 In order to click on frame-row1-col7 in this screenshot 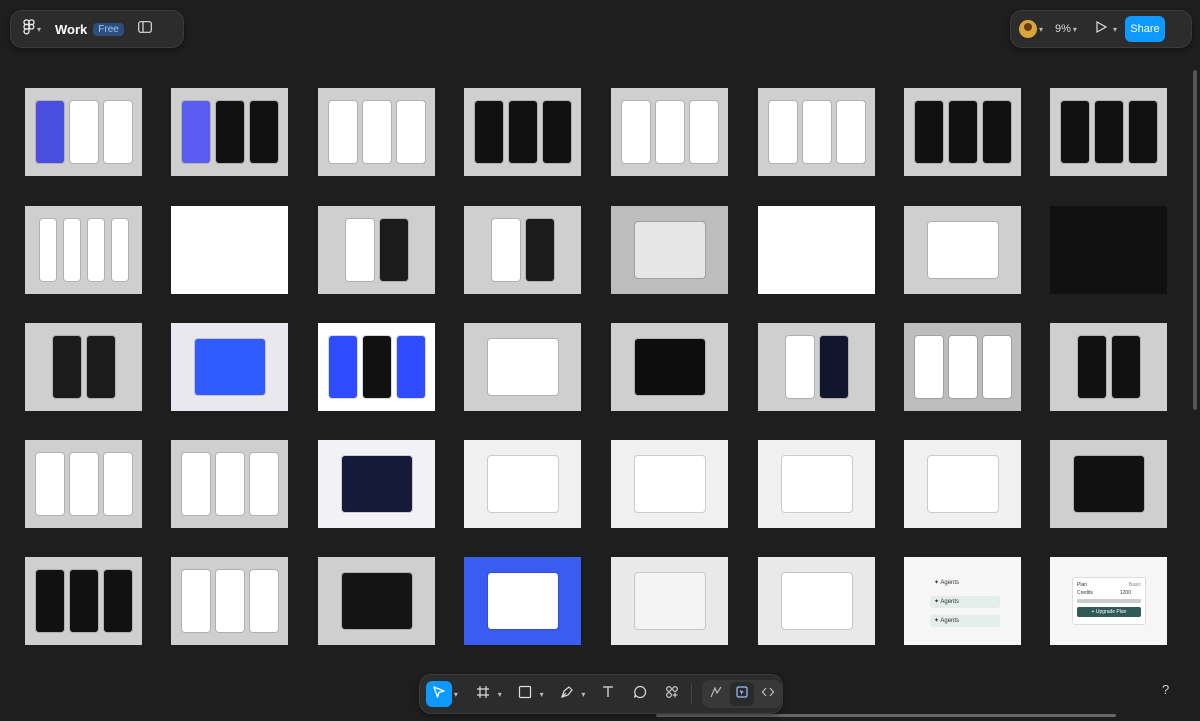, I will do `click(962, 132)`.